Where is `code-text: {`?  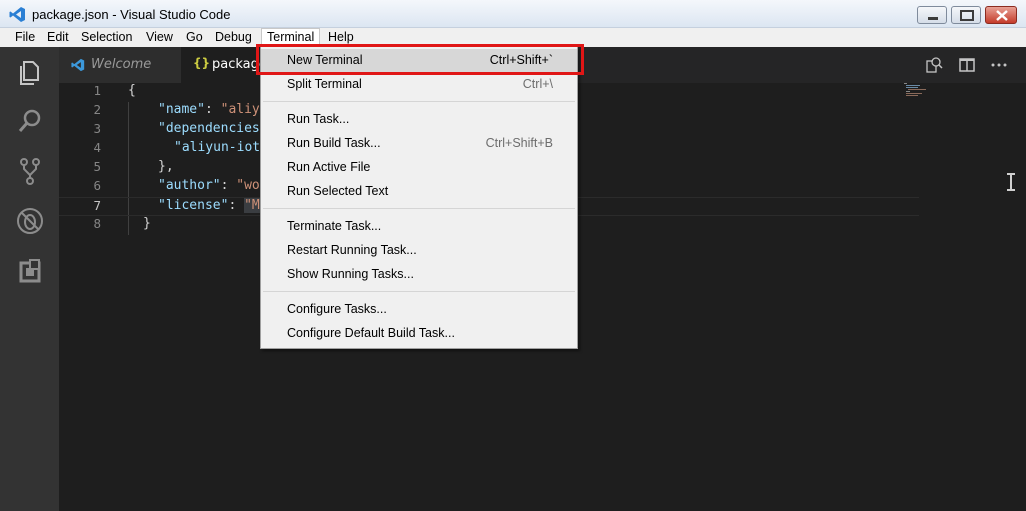 code-text: { is located at coordinates (132, 90).